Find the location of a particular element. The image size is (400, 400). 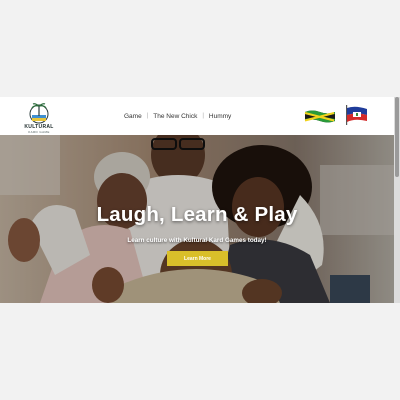

learn-more-button: Learn More is located at coordinates (197, 258).